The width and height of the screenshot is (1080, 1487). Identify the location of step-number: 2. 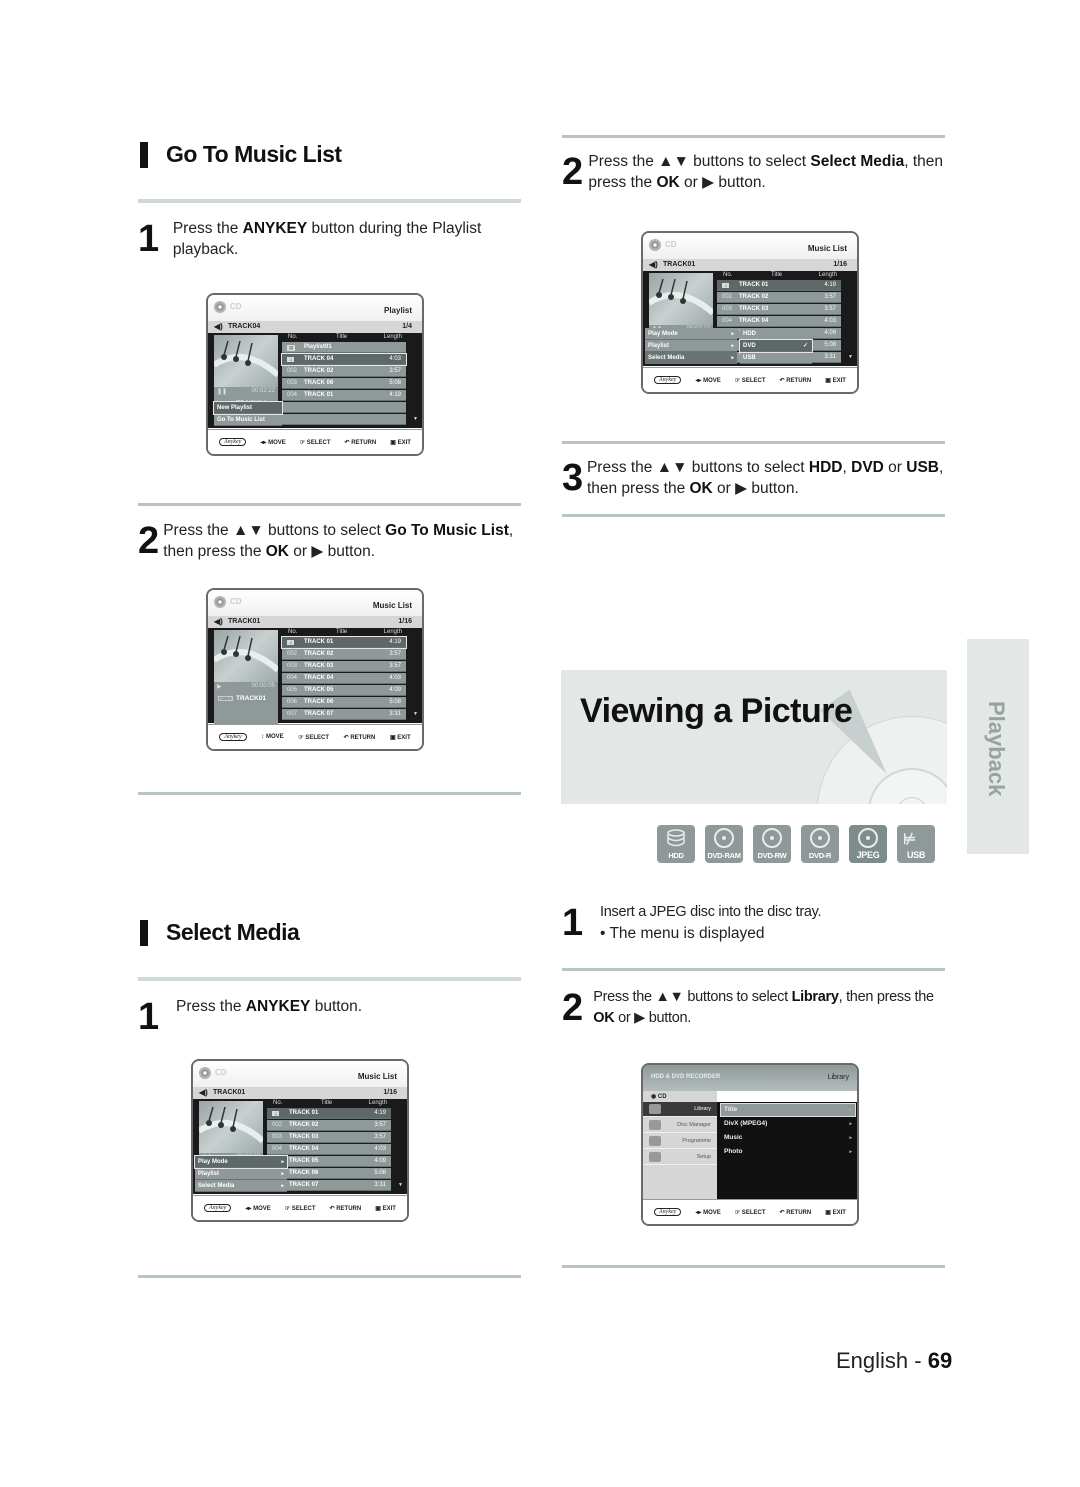
(149, 541).